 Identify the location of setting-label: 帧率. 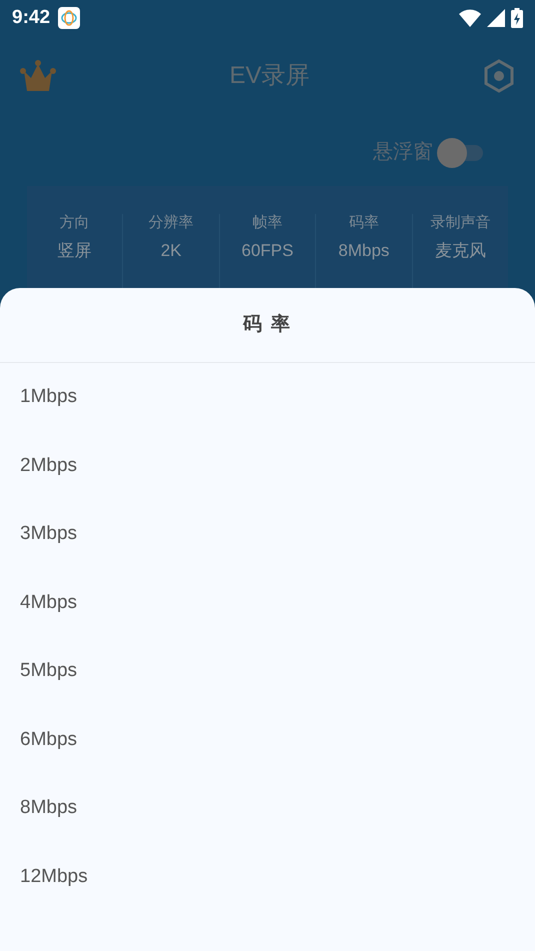
(267, 223).